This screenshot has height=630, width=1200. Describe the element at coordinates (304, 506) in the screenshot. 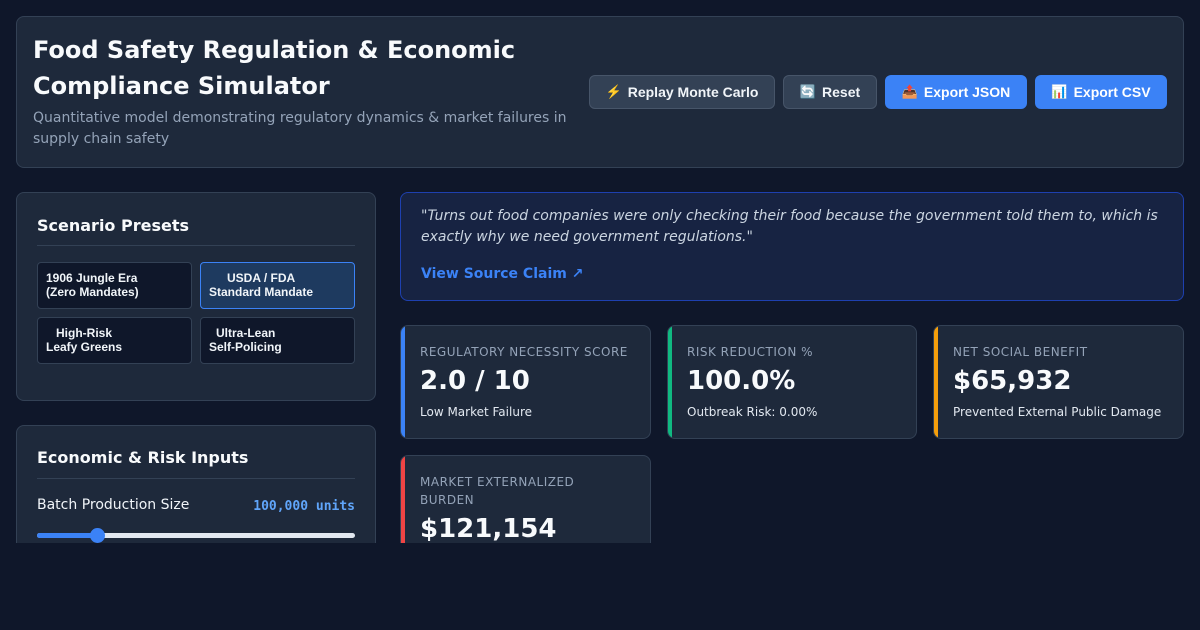

I see `batch-size-value: 100,000 units` at that location.